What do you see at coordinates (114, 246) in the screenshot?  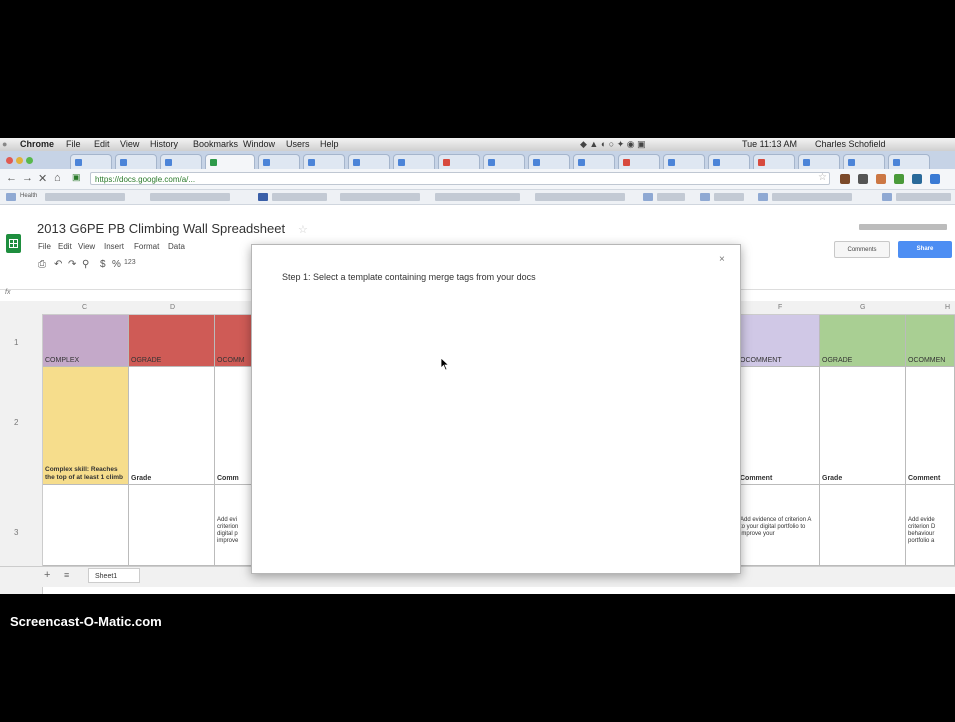 I see `sheet-menu-insert: Insert` at bounding box center [114, 246].